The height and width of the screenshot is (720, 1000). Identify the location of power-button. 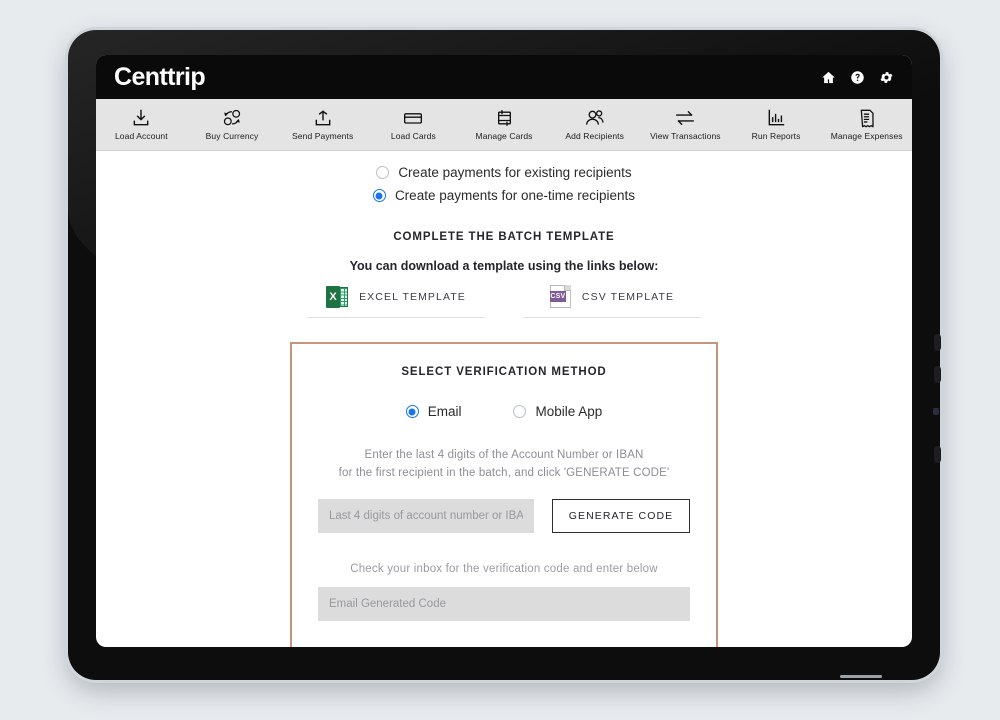
(937, 454).